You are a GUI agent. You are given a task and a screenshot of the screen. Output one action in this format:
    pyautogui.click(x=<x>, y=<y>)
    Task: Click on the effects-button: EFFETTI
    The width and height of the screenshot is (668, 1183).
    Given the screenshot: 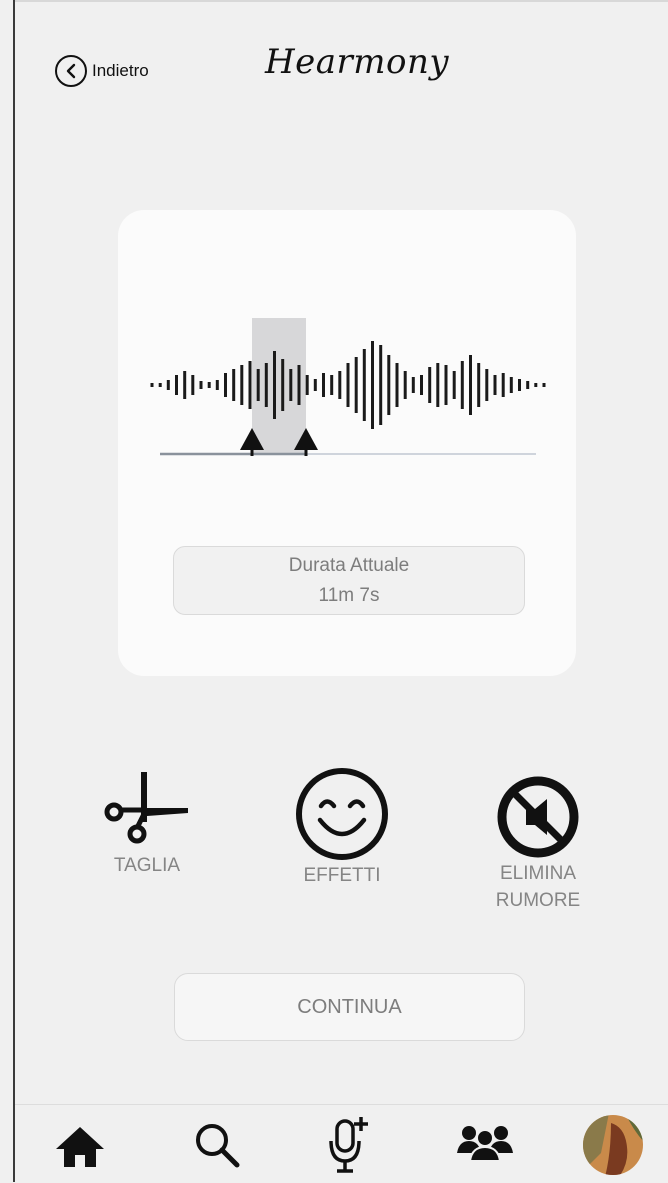 What is the action you would take?
    pyautogui.click(x=342, y=827)
    